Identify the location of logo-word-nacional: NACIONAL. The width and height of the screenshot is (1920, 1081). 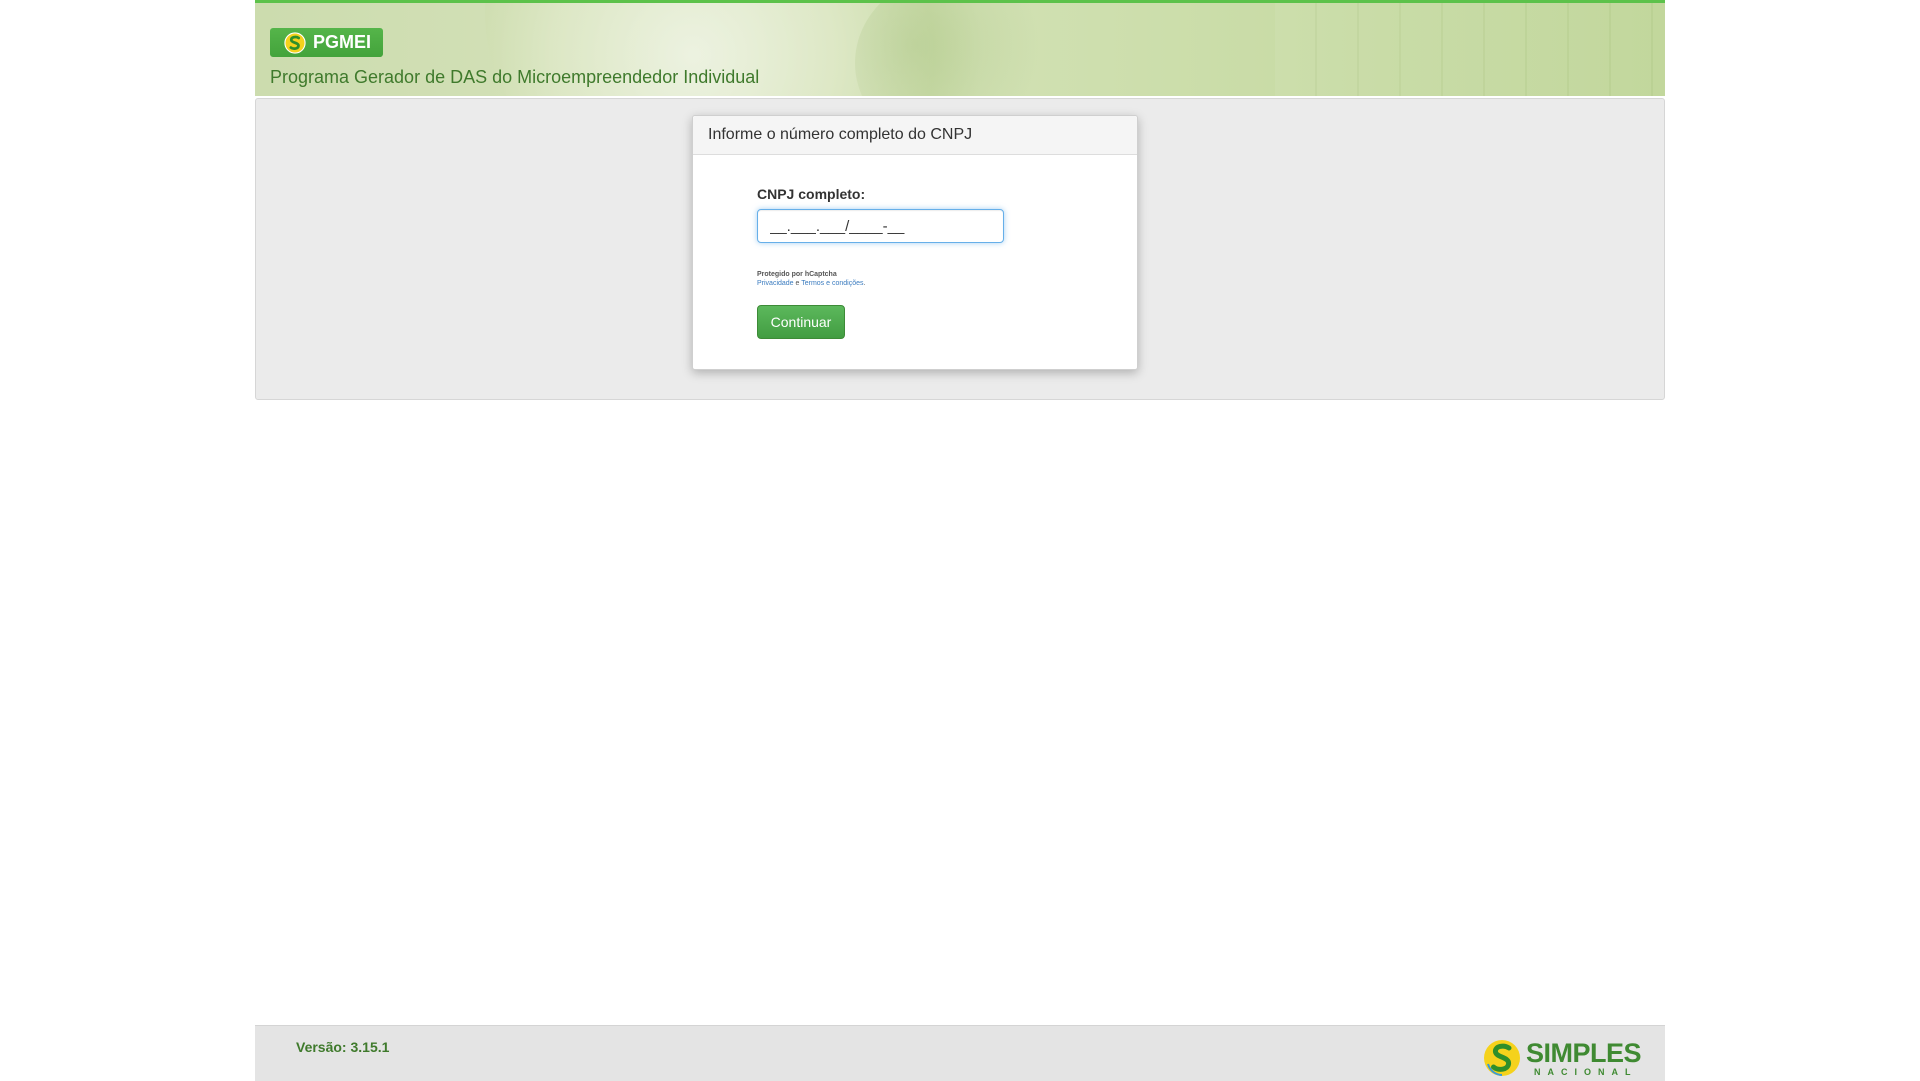
(1585, 1071).